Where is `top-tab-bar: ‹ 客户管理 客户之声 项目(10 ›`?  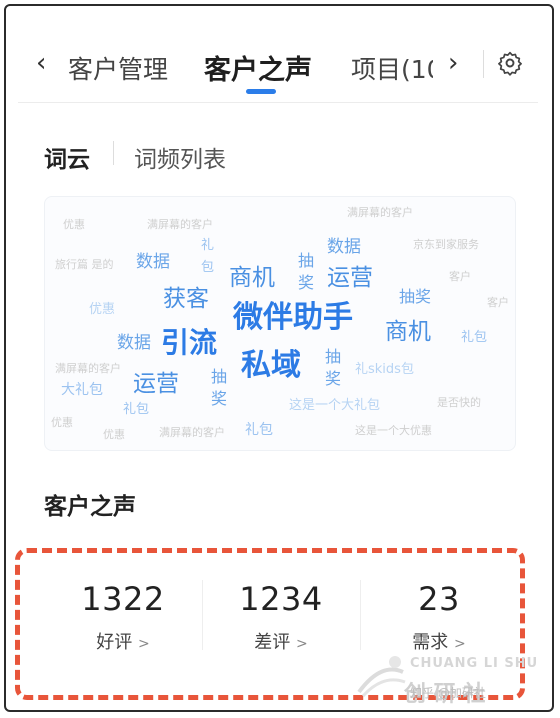
top-tab-bar: ‹ 客户管理 客户之声 项目(10 › is located at coordinates (278, 65).